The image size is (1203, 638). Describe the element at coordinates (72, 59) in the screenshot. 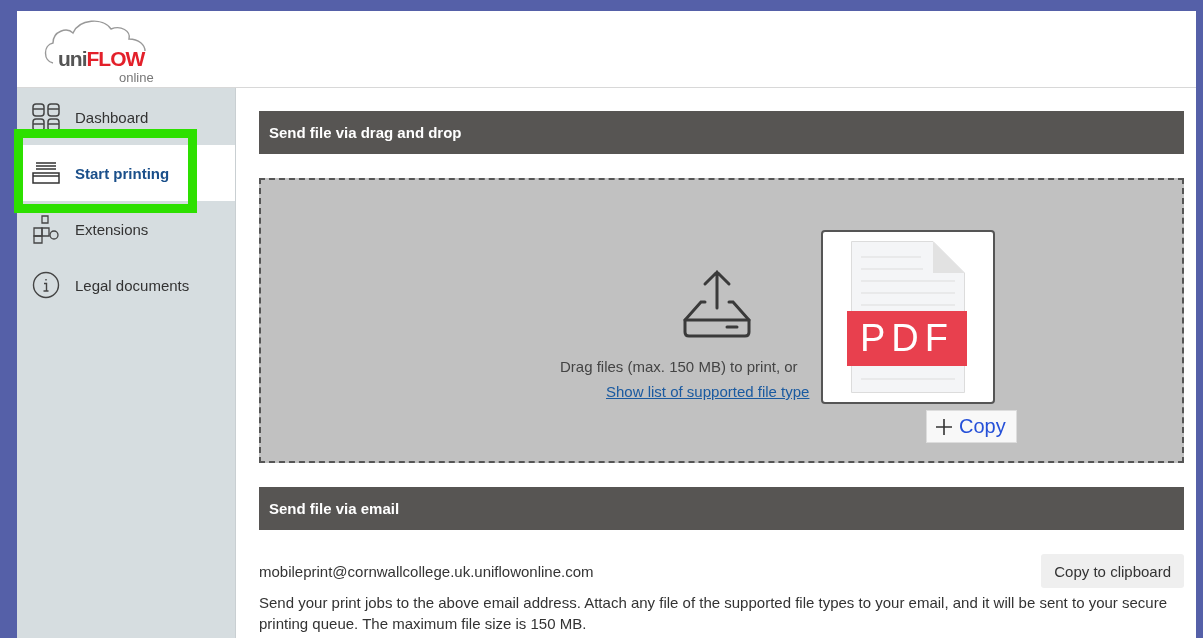

I see `logo-text: uni` at that location.